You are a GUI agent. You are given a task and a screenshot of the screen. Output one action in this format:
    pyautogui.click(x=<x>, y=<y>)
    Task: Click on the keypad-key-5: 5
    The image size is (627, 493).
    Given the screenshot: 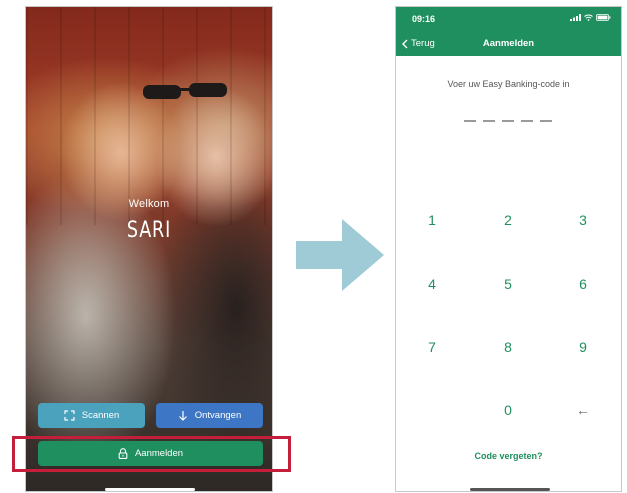 What is the action you would take?
    pyautogui.click(x=508, y=284)
    